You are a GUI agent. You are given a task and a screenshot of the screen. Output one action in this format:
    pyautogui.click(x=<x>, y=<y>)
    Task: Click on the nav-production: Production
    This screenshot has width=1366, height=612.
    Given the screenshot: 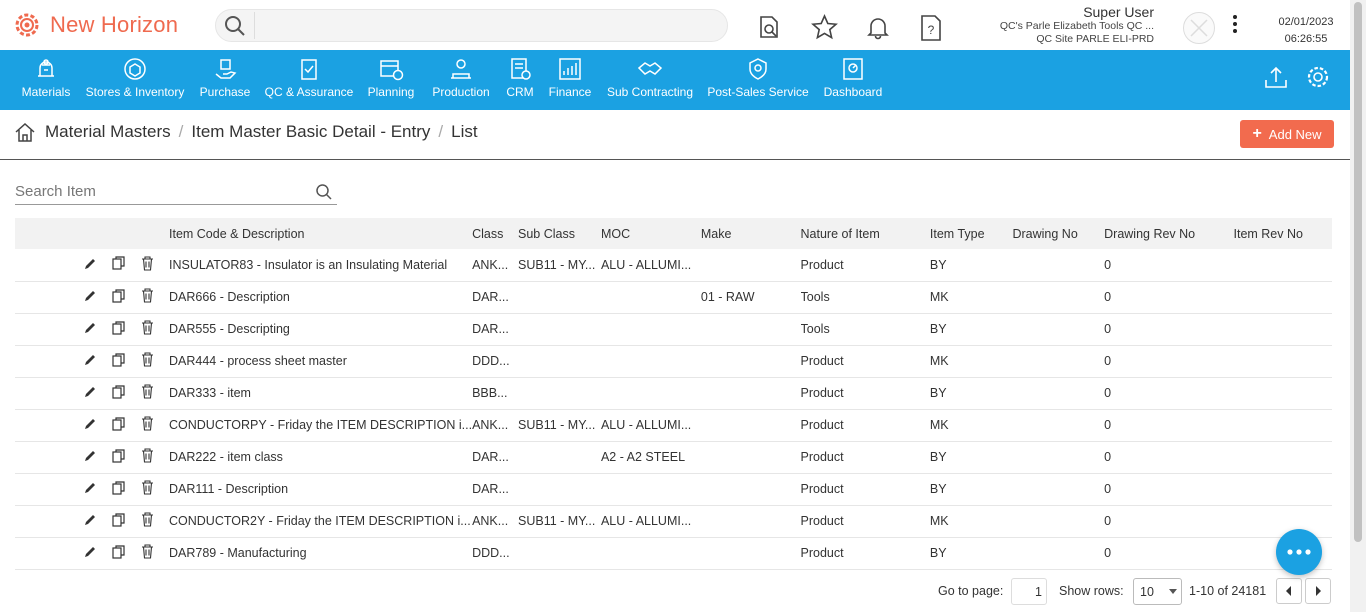 What is the action you would take?
    pyautogui.click(x=461, y=80)
    